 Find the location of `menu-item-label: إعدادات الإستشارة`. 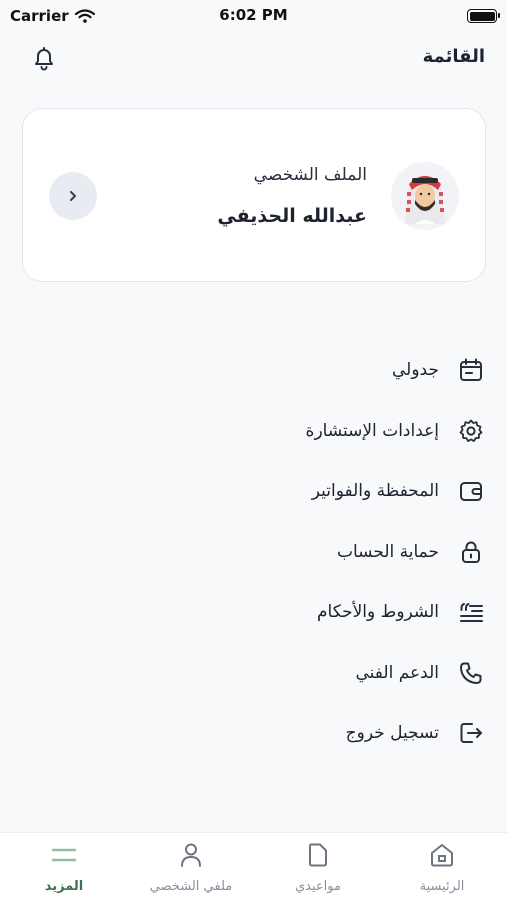

menu-item-label: إعدادات الإستشارة is located at coordinates (372, 430).